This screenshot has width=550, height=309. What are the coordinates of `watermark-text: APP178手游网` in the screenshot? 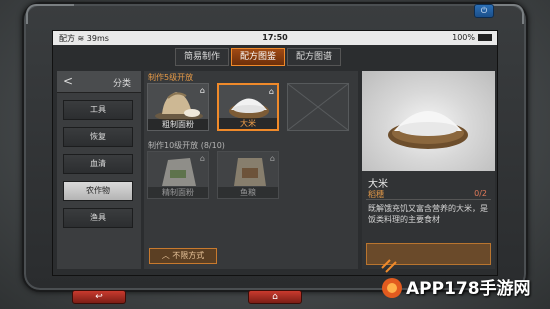 It's located at (468, 289).